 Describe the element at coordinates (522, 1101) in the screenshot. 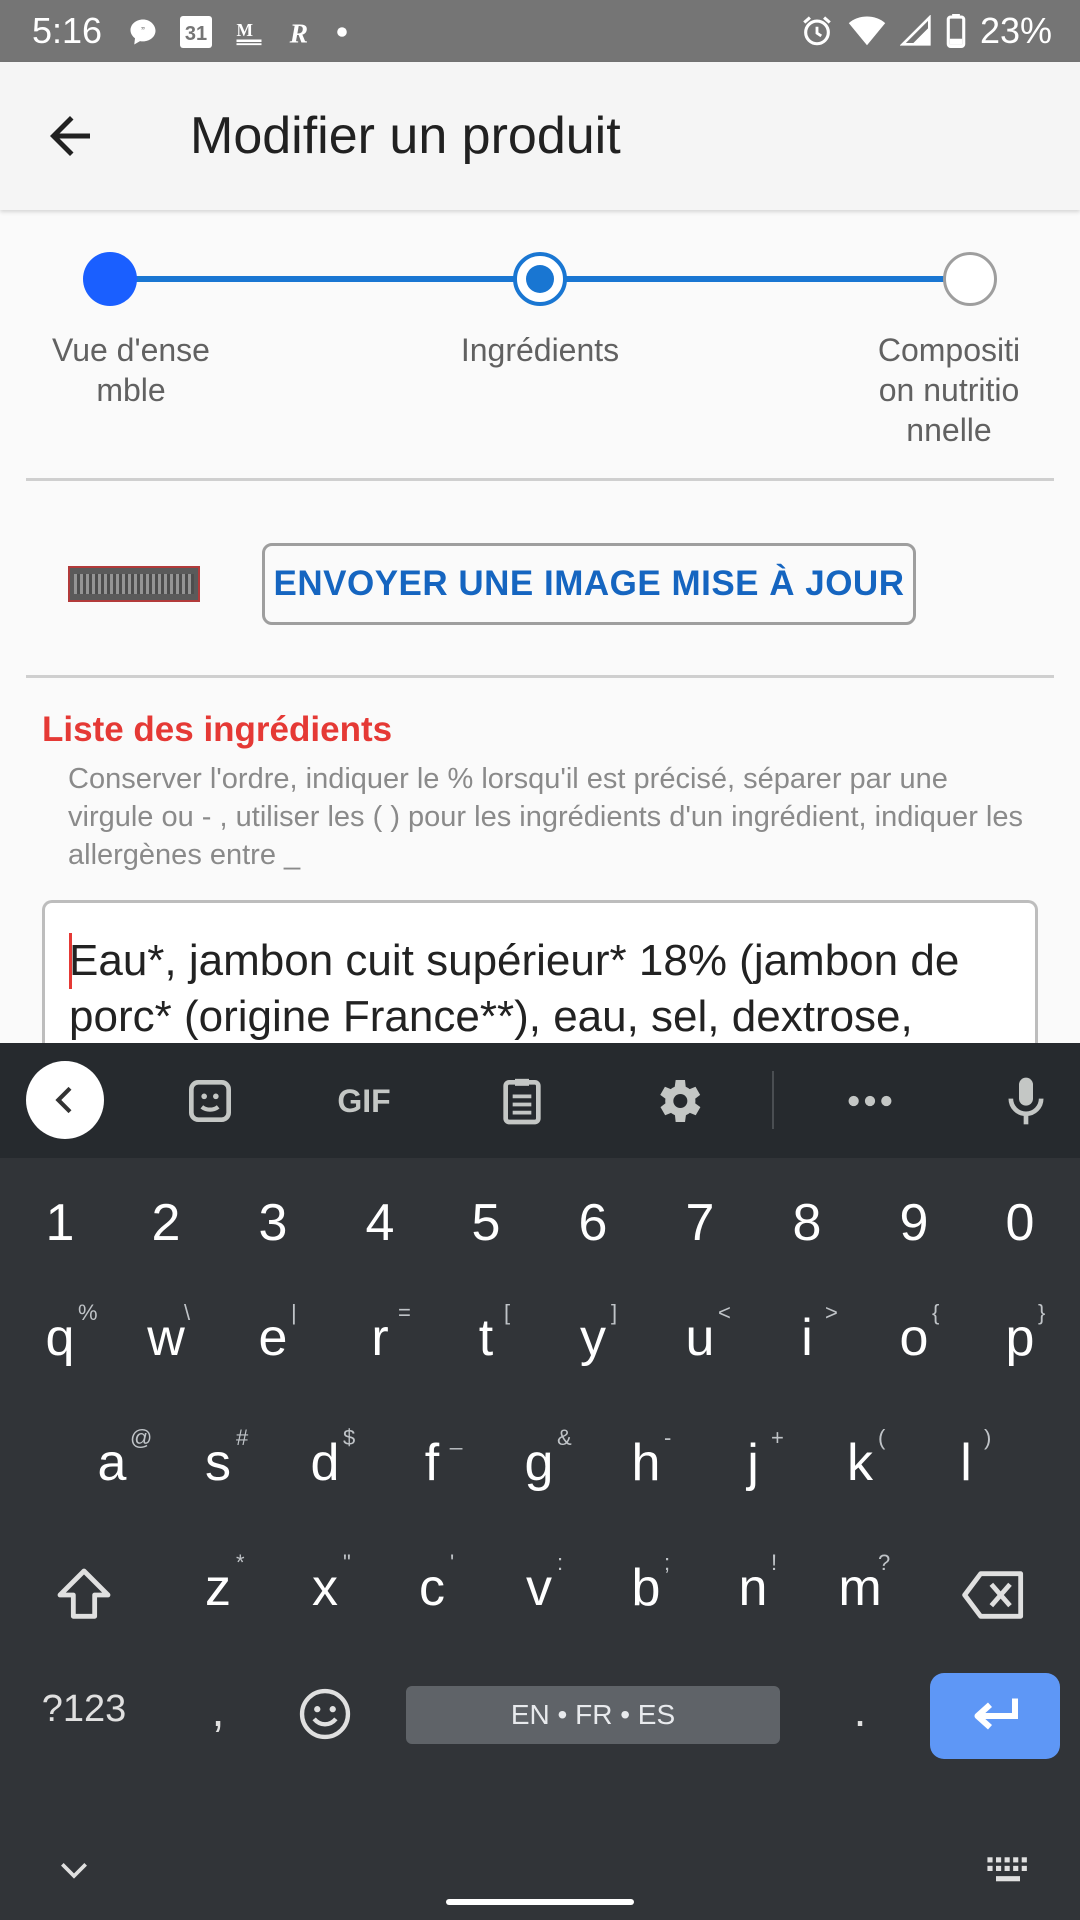

I see `clipboard-icon` at that location.